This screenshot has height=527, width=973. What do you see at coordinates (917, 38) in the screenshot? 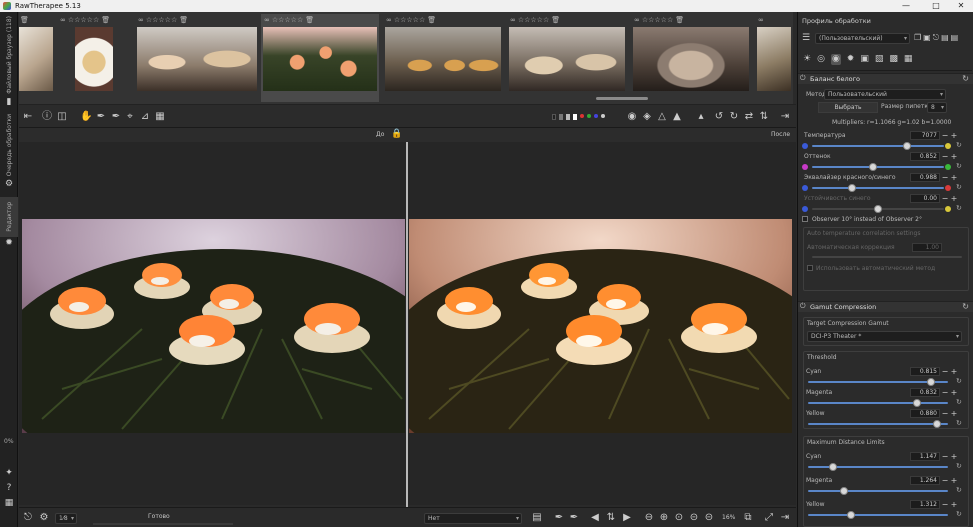
I see `copy-profile-icon: ❐` at bounding box center [917, 38].